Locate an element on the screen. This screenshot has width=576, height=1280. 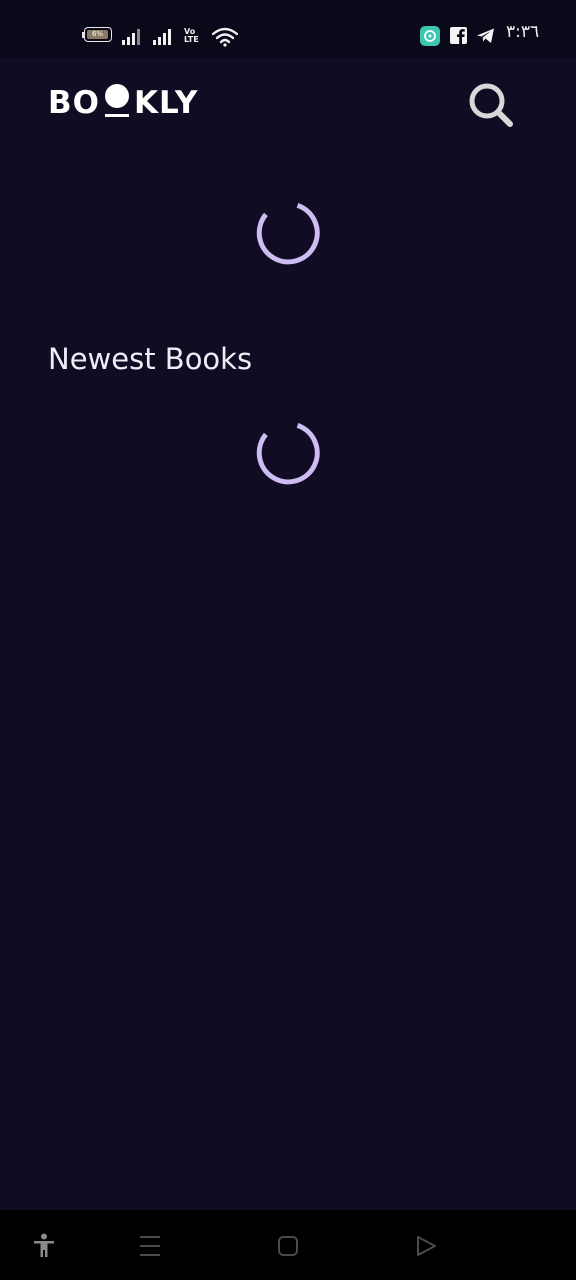
battery-icon: 6% is located at coordinates (98, 35).